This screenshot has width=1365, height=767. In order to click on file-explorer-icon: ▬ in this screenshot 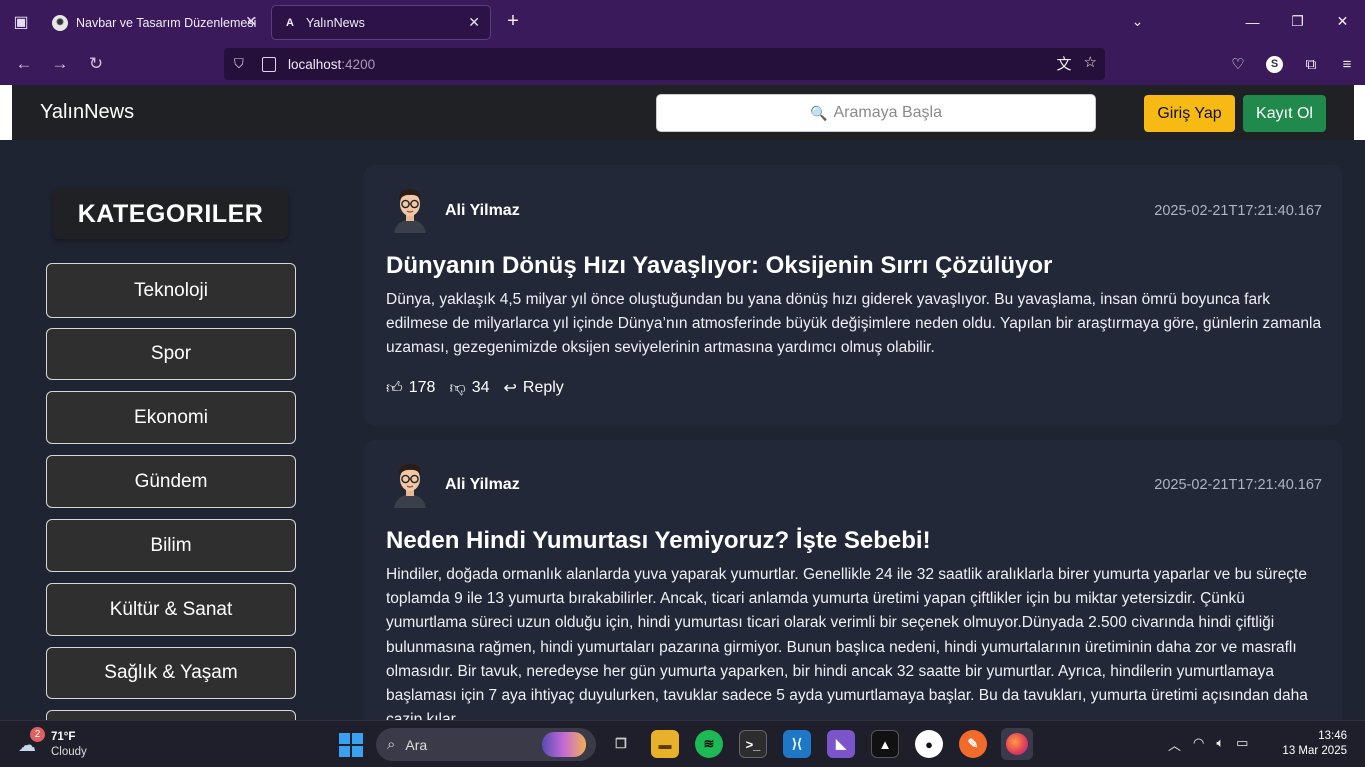, I will do `click(665, 744)`.